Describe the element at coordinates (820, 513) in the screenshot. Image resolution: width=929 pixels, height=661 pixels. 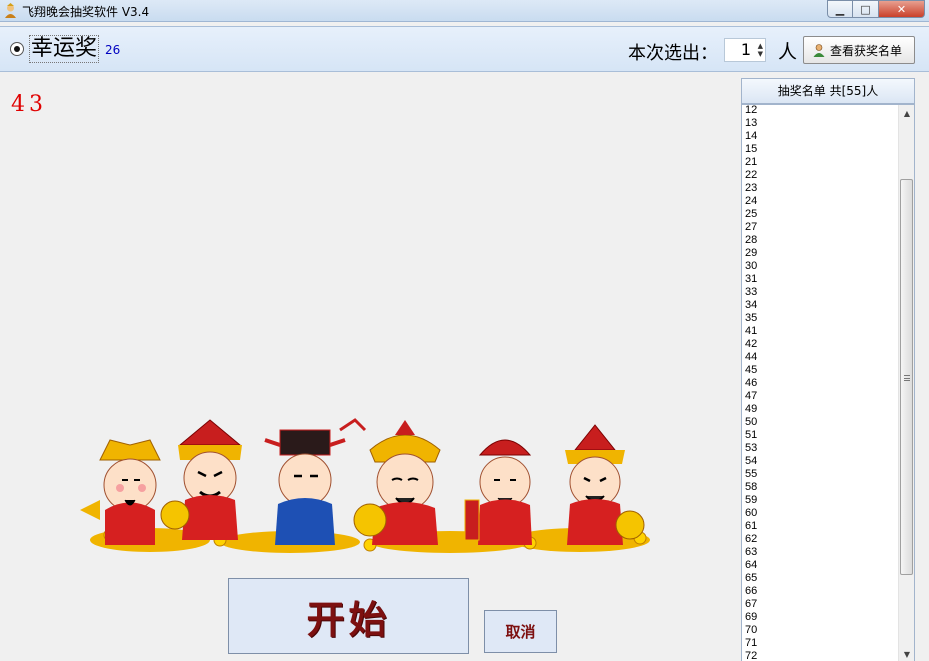
I see `list-item: 60` at that location.